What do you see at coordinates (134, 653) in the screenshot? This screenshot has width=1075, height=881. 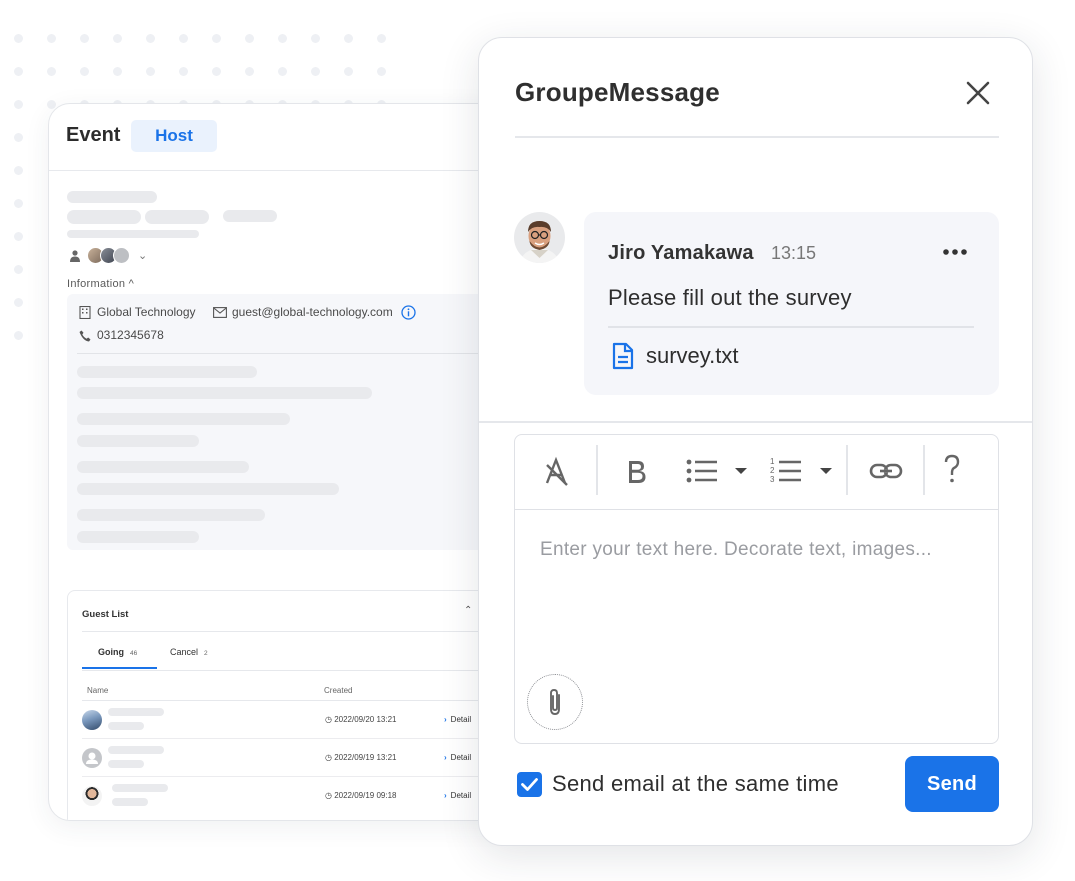 I see `tab-count: 46` at bounding box center [134, 653].